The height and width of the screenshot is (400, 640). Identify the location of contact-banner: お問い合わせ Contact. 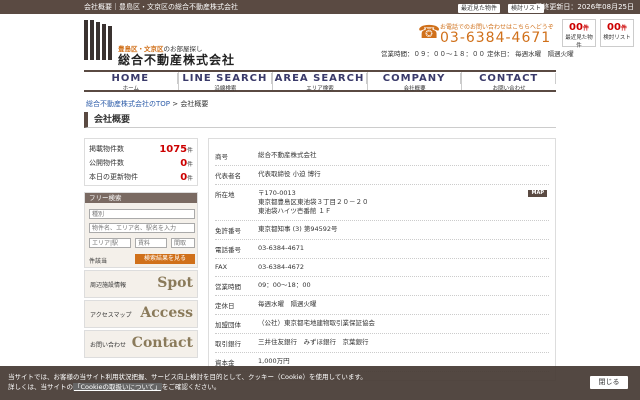
(141, 344).